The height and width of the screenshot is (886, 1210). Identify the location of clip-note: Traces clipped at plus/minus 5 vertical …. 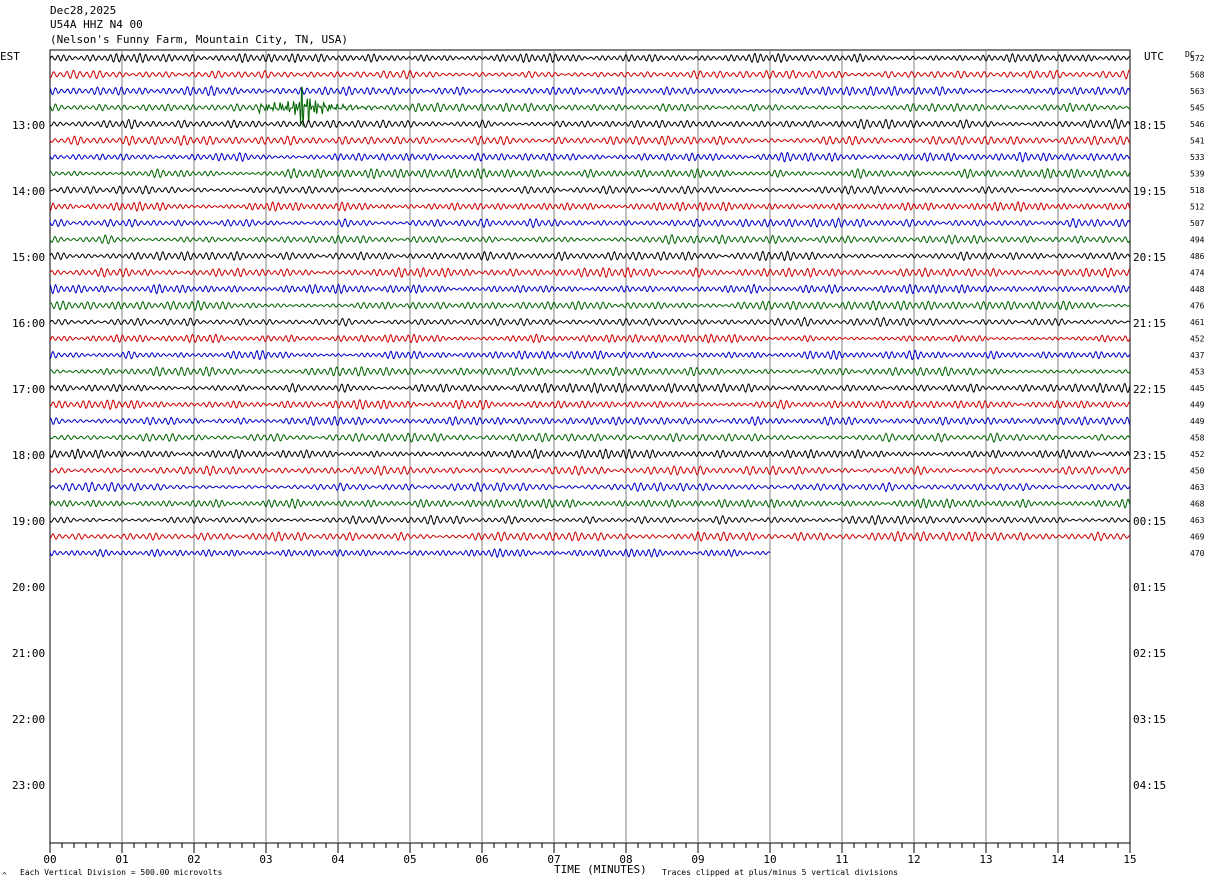
(780, 872).